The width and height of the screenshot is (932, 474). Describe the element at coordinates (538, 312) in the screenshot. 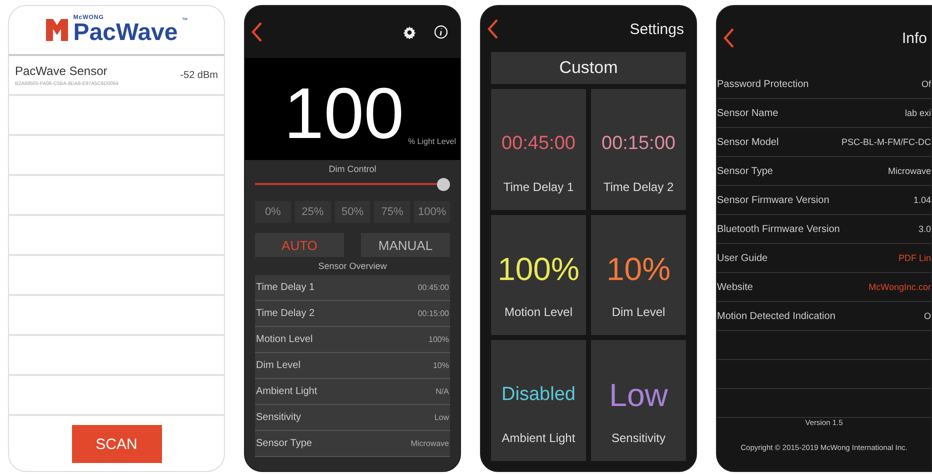

I see `tile-label: Motion Level` at that location.